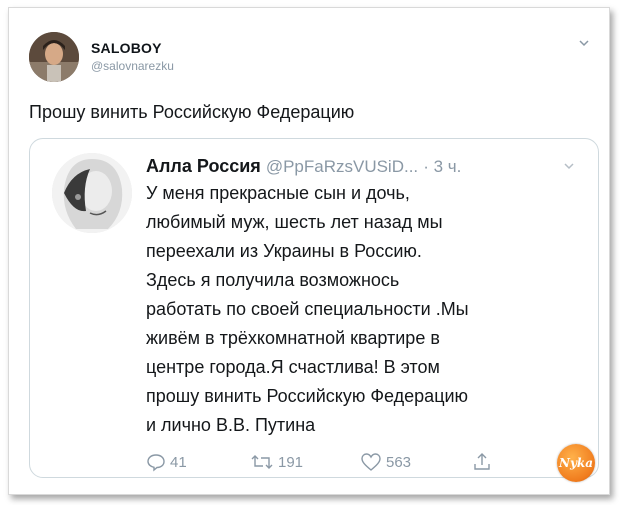 Image resolution: width=620 pixels, height=505 pixels. I want to click on quoted-text-line: и лично В.В. Путина, so click(231, 425).